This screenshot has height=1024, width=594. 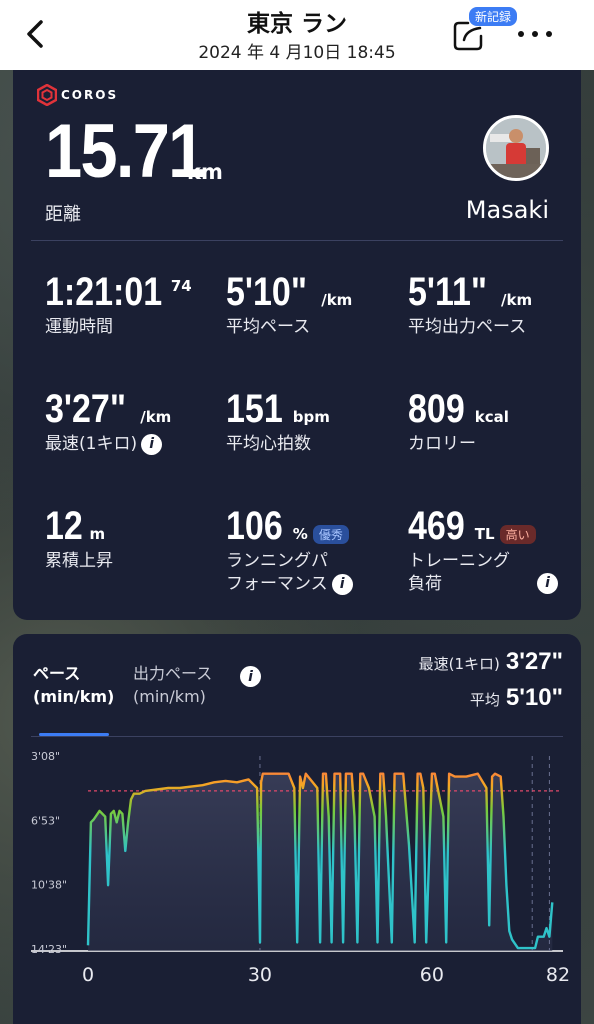 What do you see at coordinates (484, 534) in the screenshot?
I see `stat-unit: TL` at bounding box center [484, 534].